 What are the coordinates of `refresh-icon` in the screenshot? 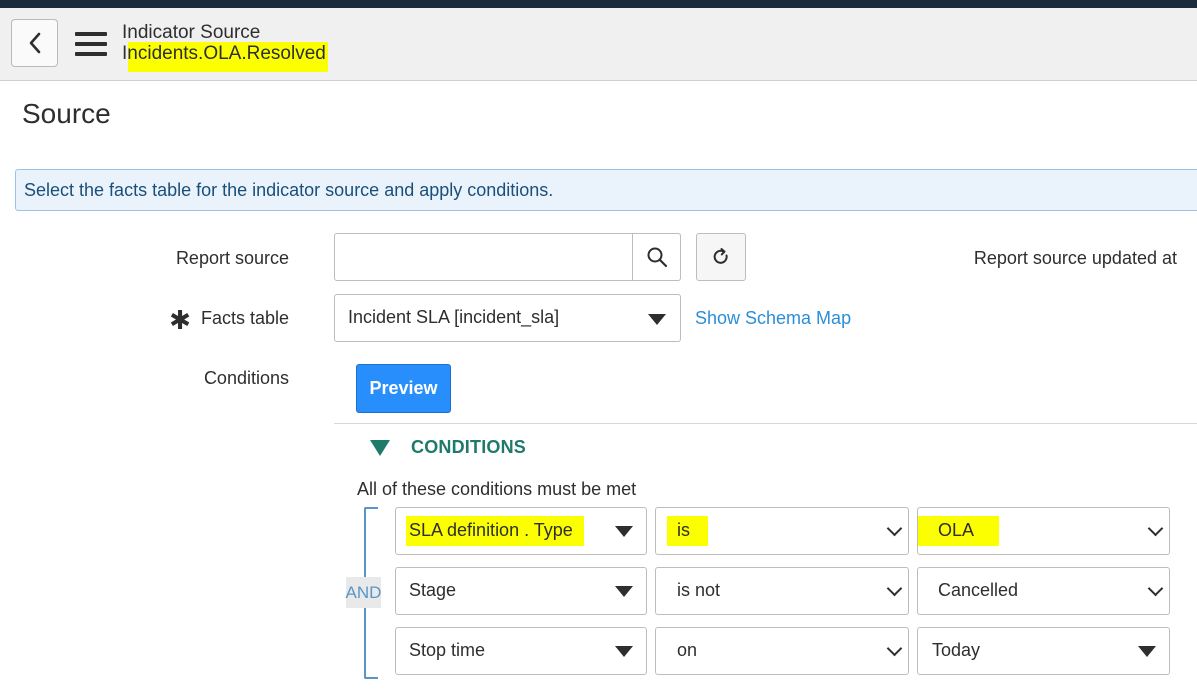 It's located at (720, 256).